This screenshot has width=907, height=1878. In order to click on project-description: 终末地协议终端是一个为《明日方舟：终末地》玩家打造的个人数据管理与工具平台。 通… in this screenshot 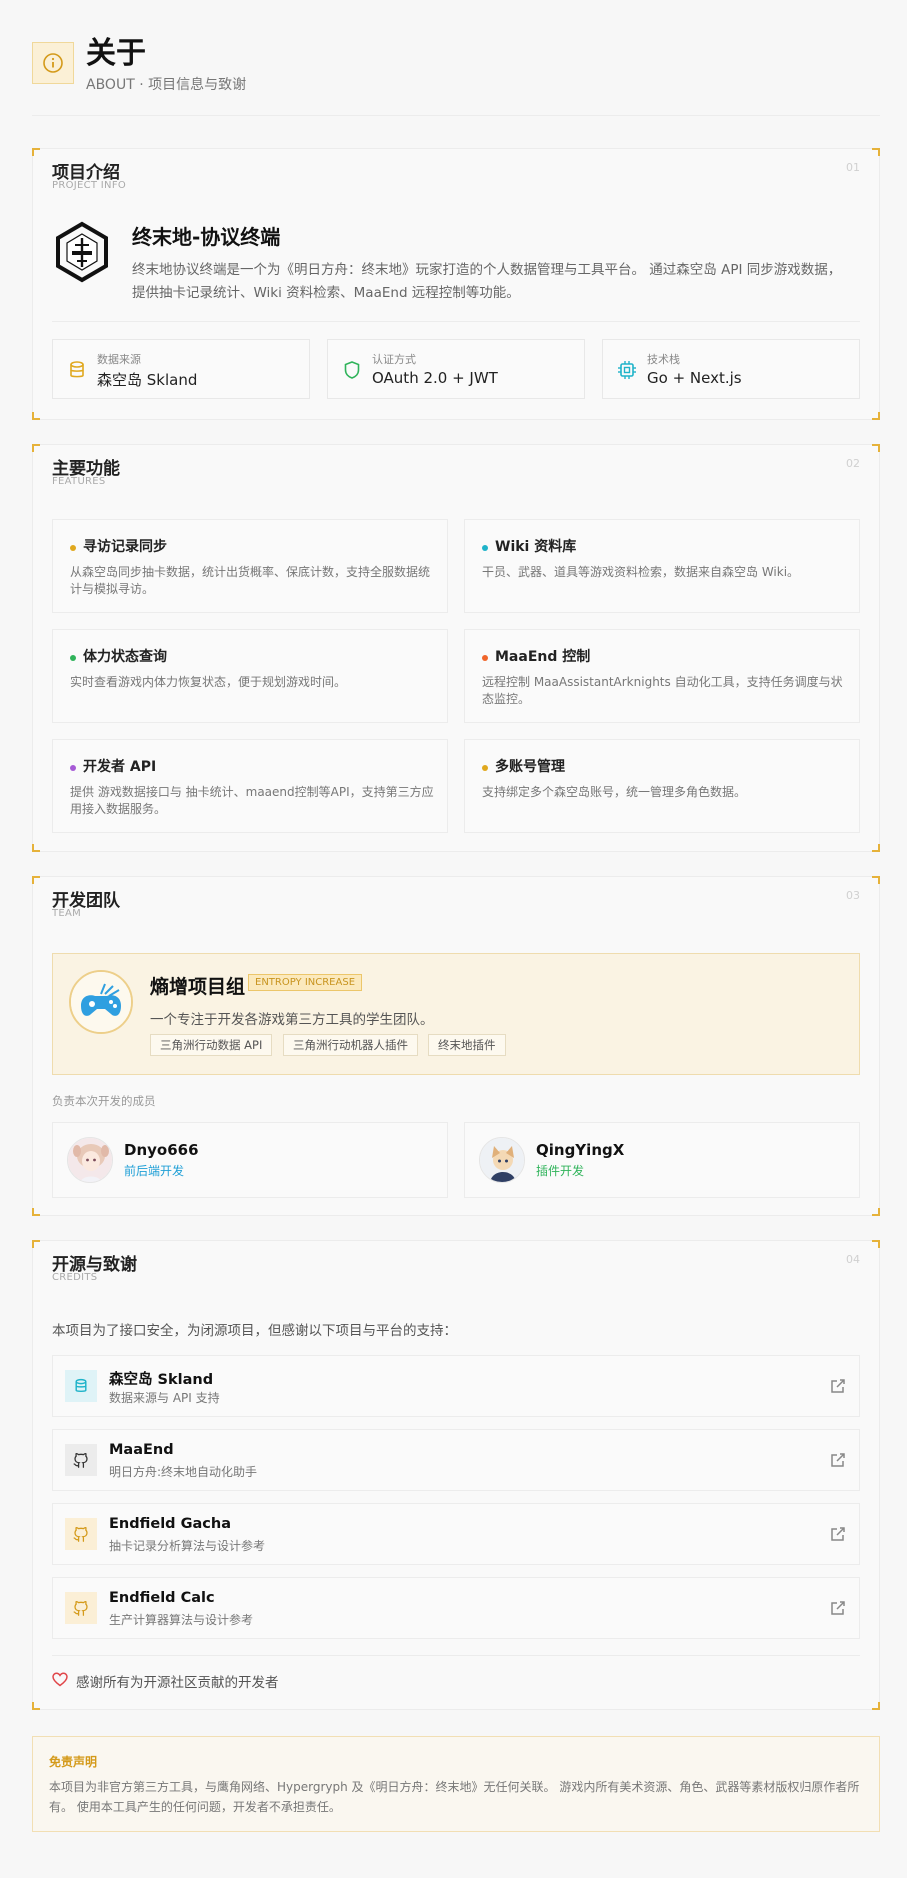, I will do `click(487, 281)`.